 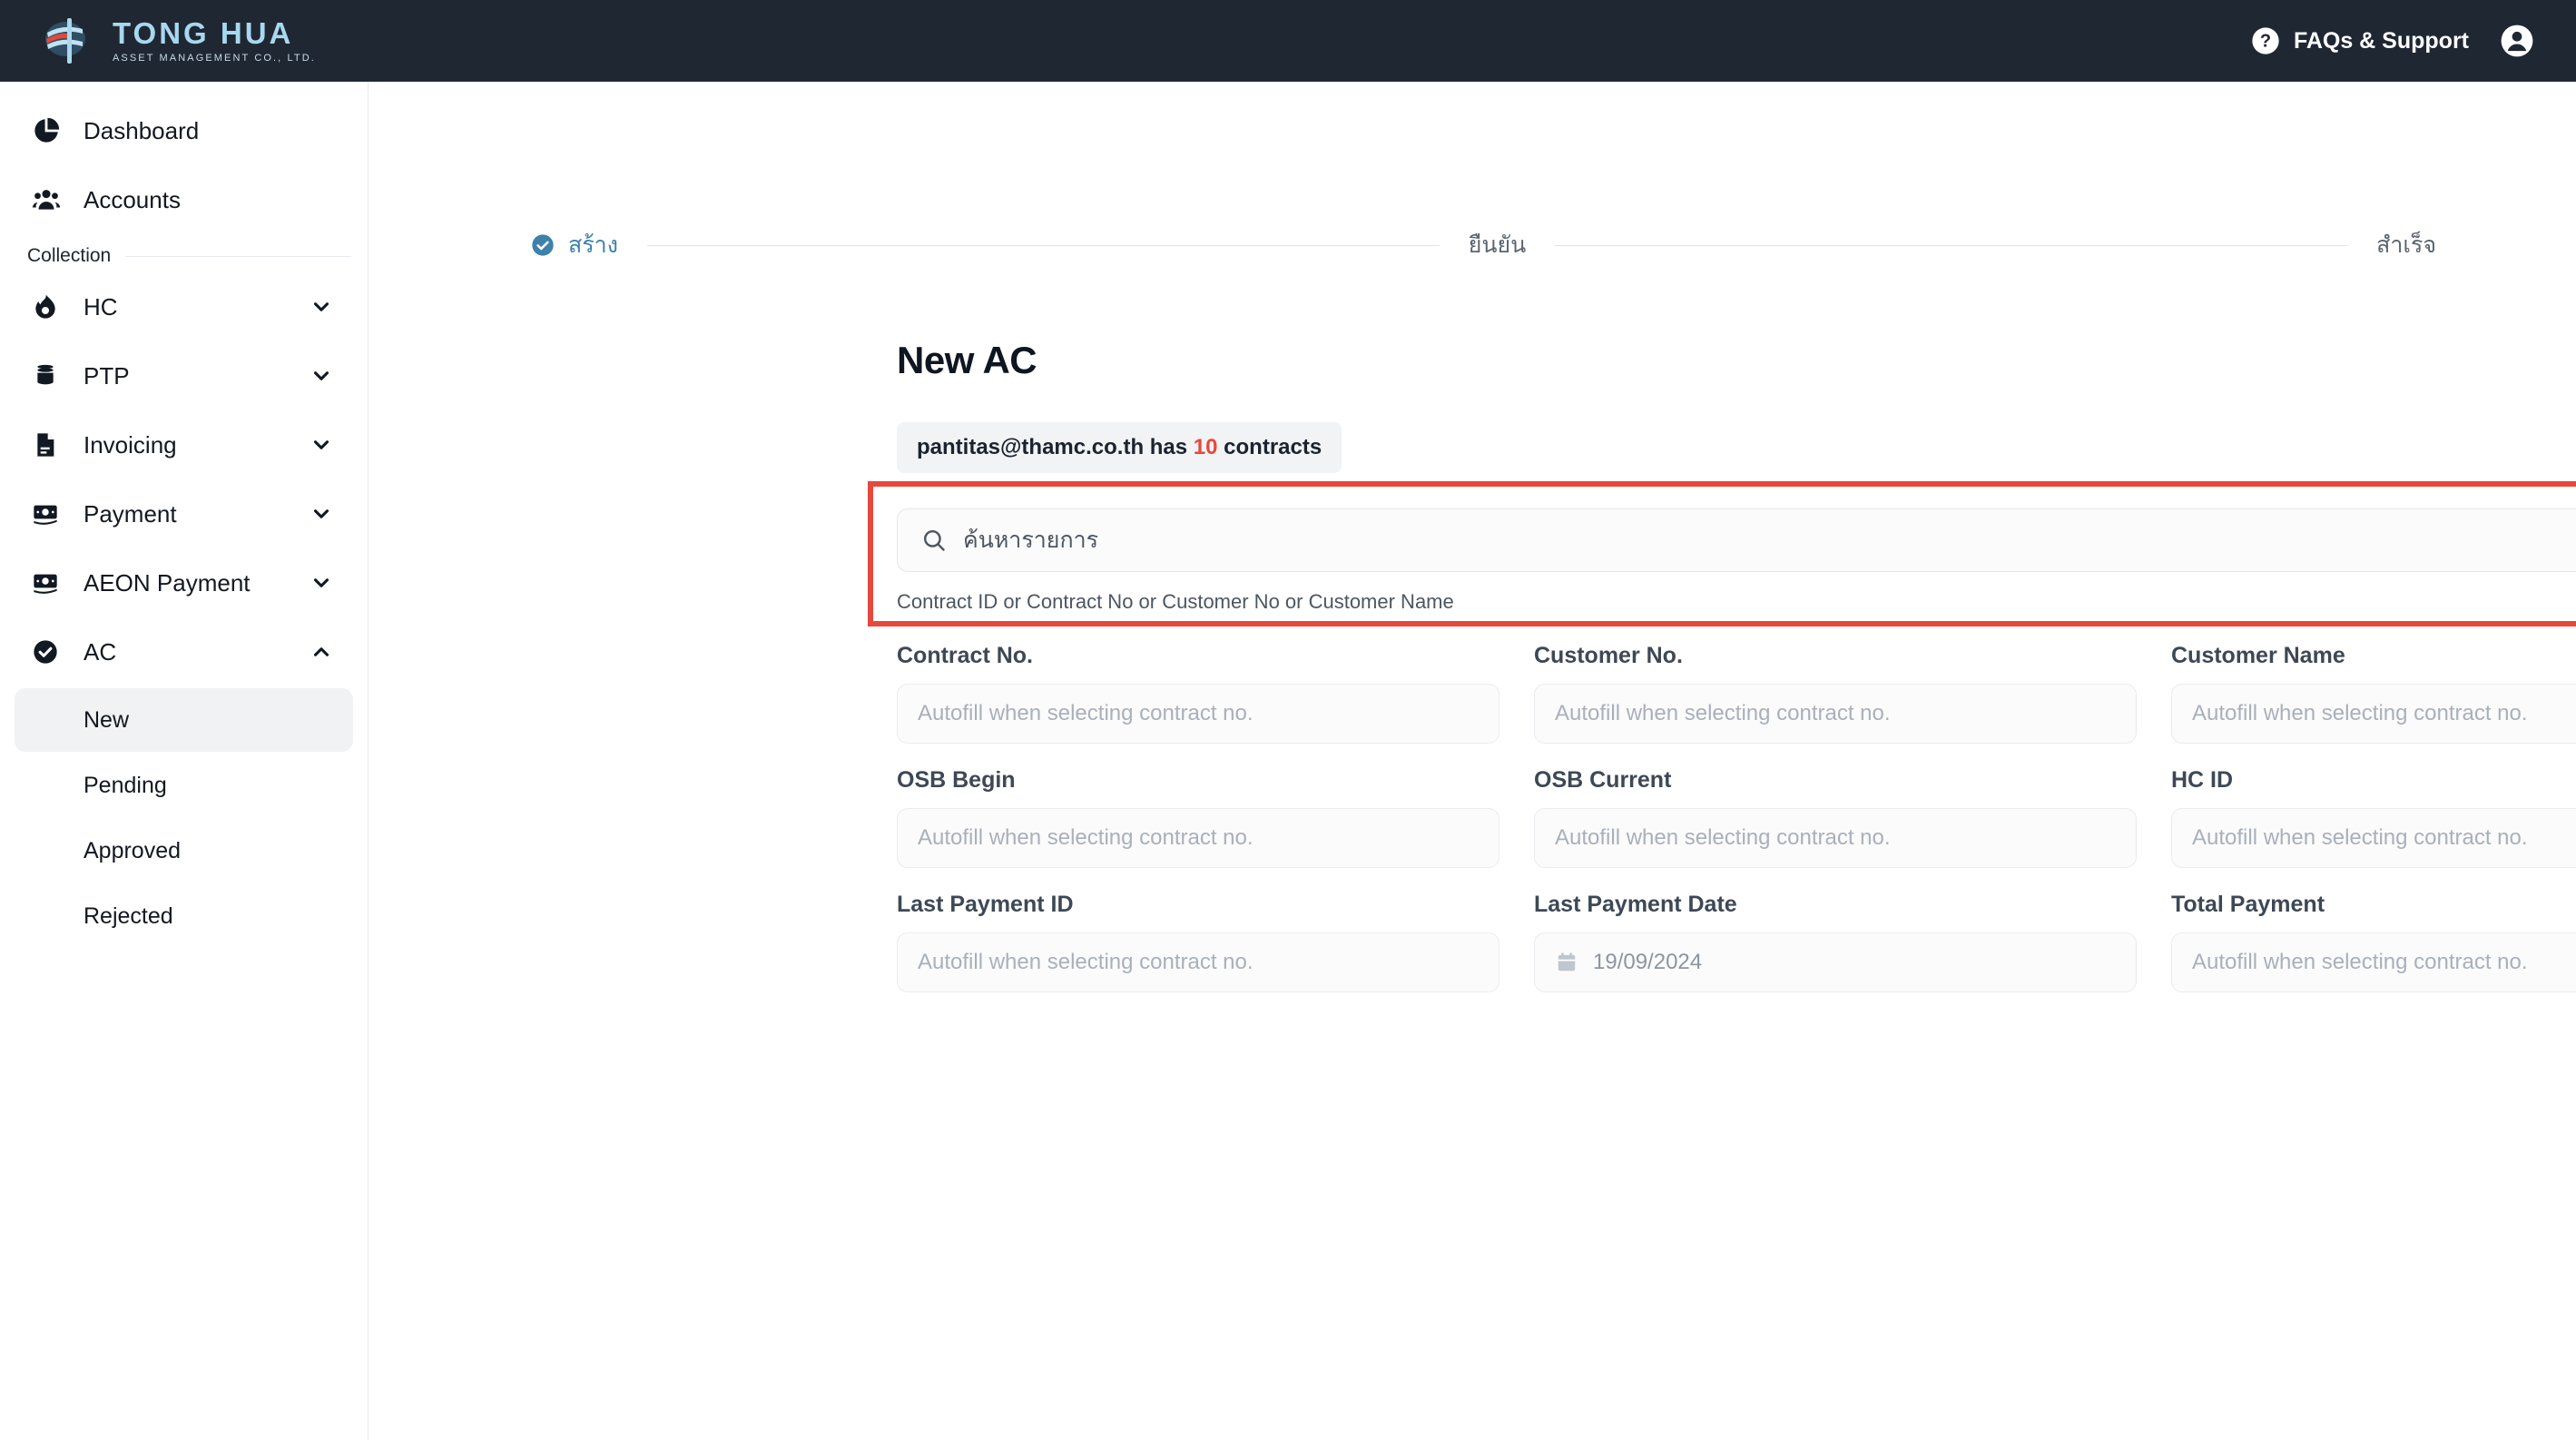 I want to click on faqs-support-link: ? FAQs & Support, so click(x=2360, y=40).